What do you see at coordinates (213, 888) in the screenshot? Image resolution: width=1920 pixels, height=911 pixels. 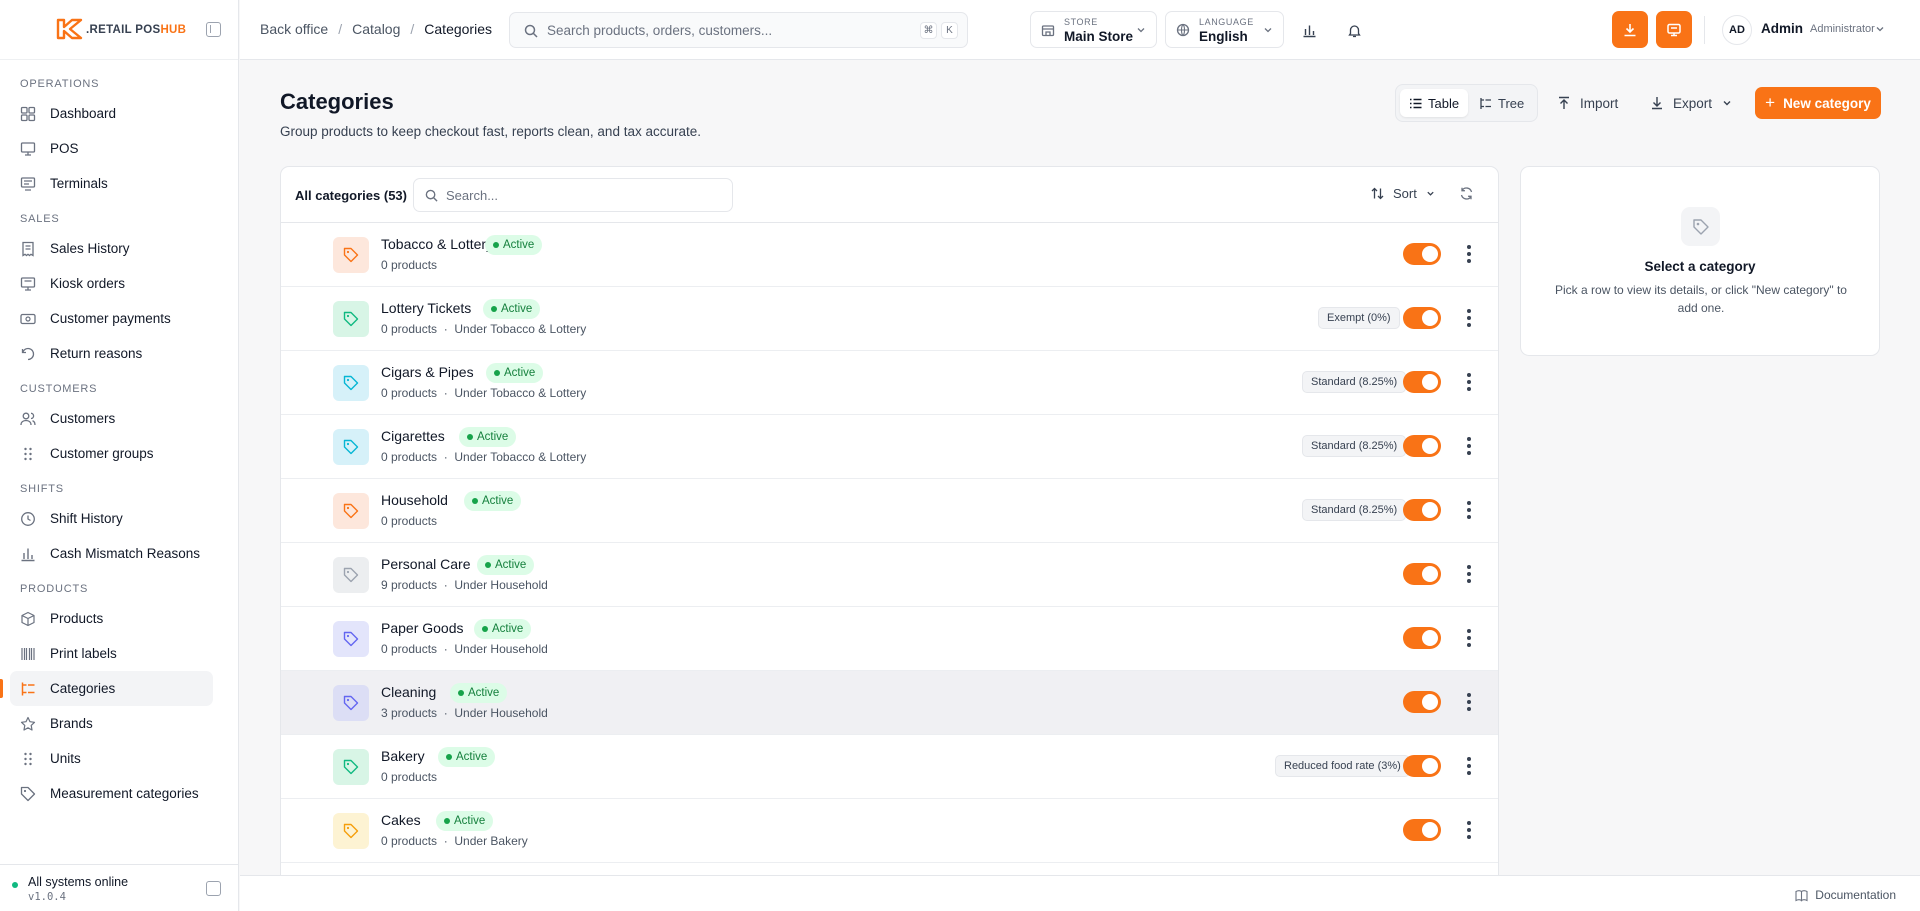 I see `sidebar-toggle-icon` at bounding box center [213, 888].